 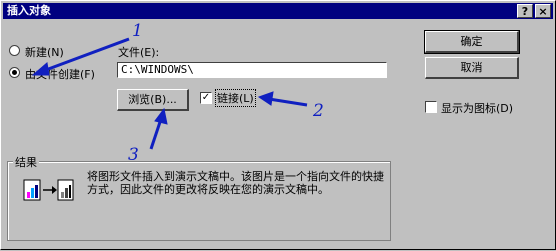 What do you see at coordinates (318, 111) in the screenshot?
I see `annotation-number-2: 2` at bounding box center [318, 111].